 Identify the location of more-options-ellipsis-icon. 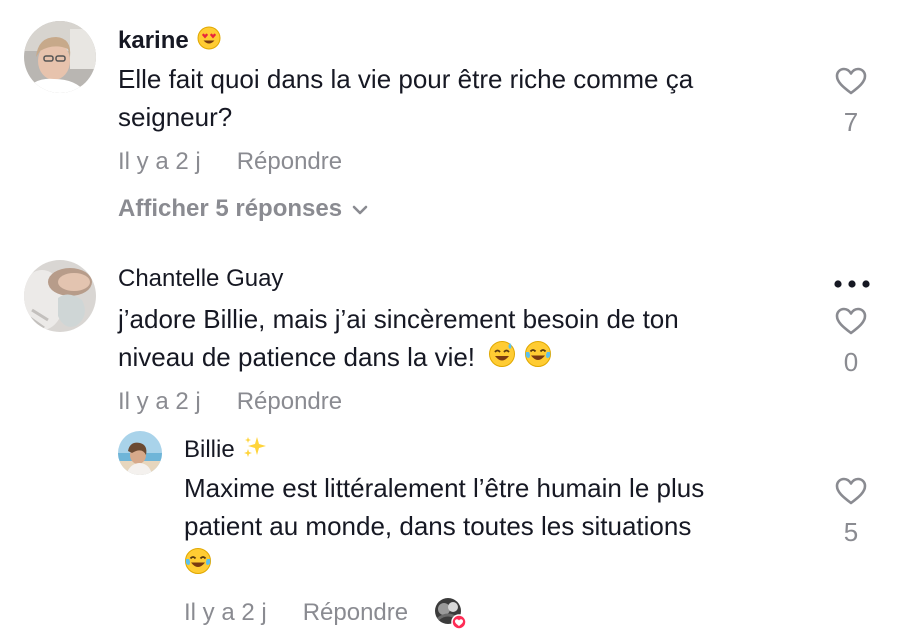
(852, 283).